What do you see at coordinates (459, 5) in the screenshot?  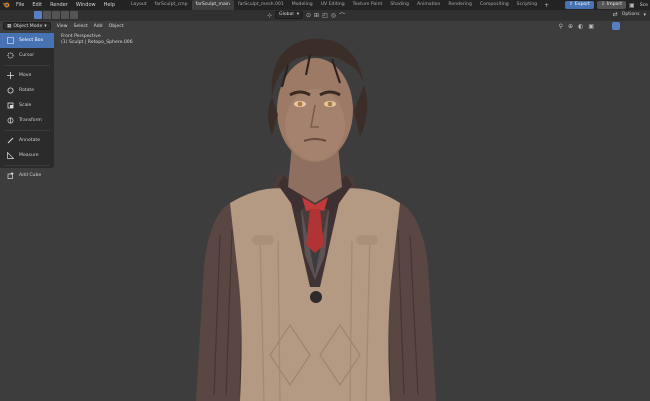 I see `tab-rendering: Rendering` at bounding box center [459, 5].